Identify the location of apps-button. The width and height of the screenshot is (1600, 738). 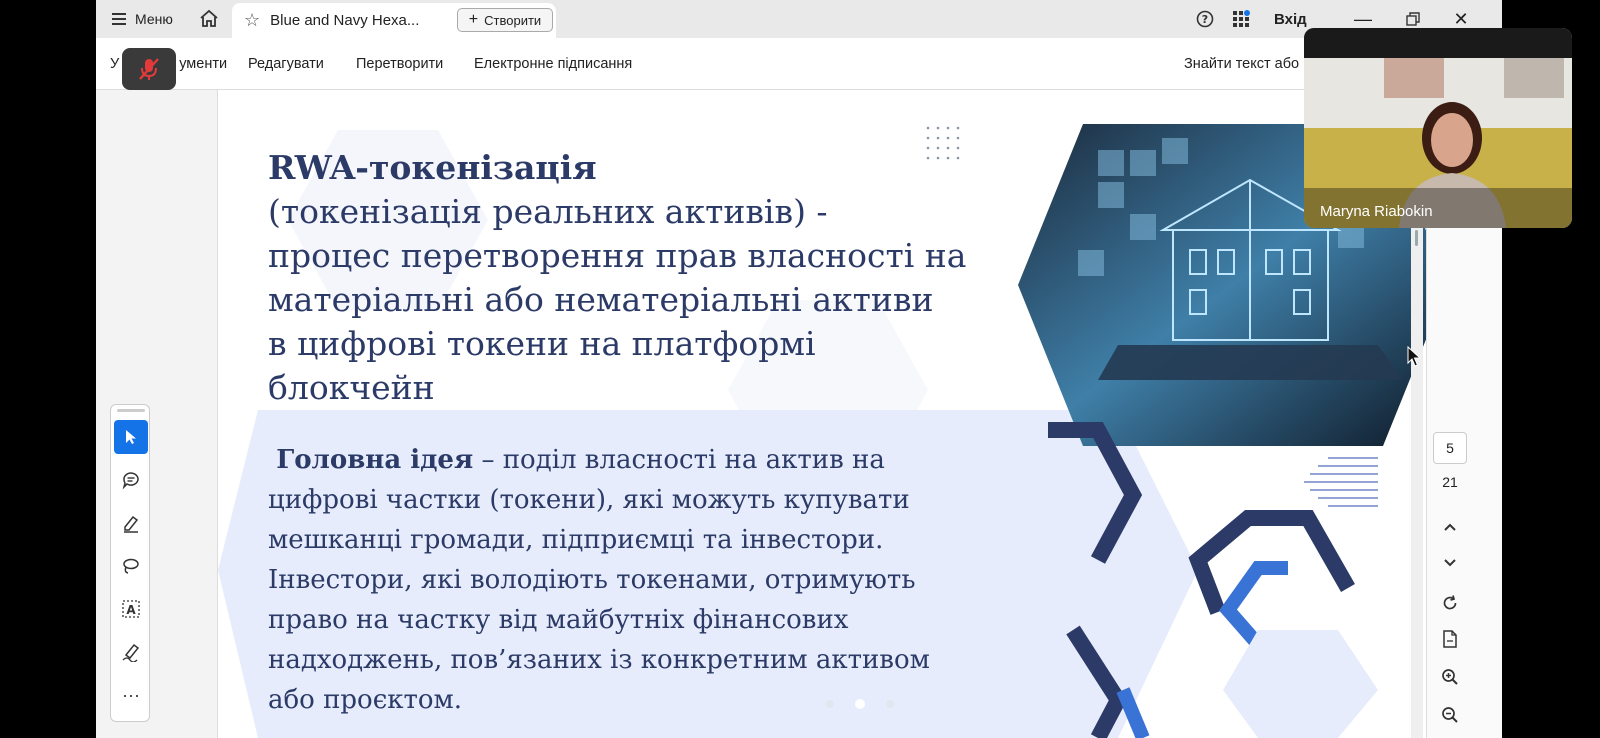
(1241, 19).